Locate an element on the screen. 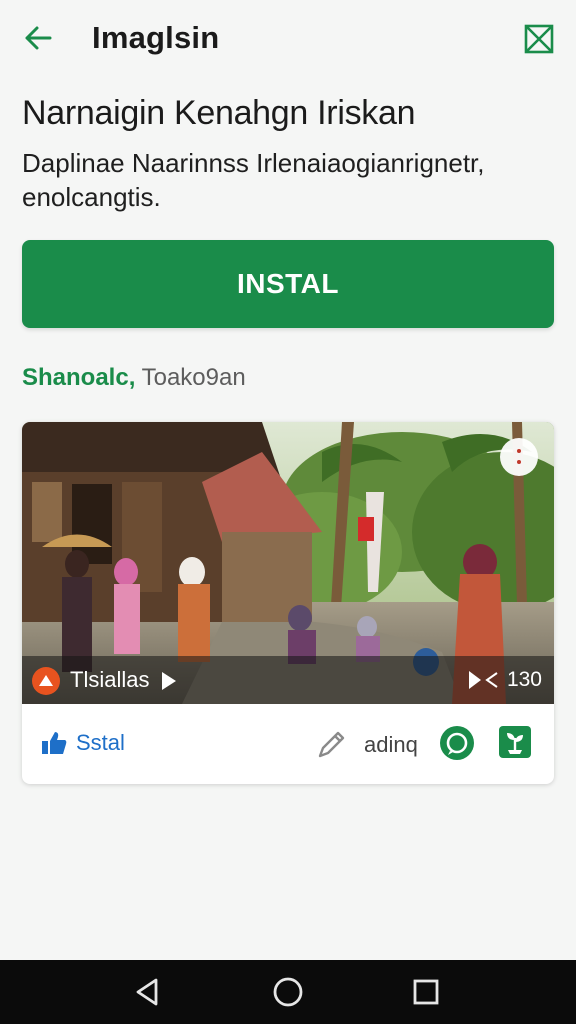 This screenshot has width=576, height=1024. section-heading-text: Toako9an is located at coordinates (190, 377).